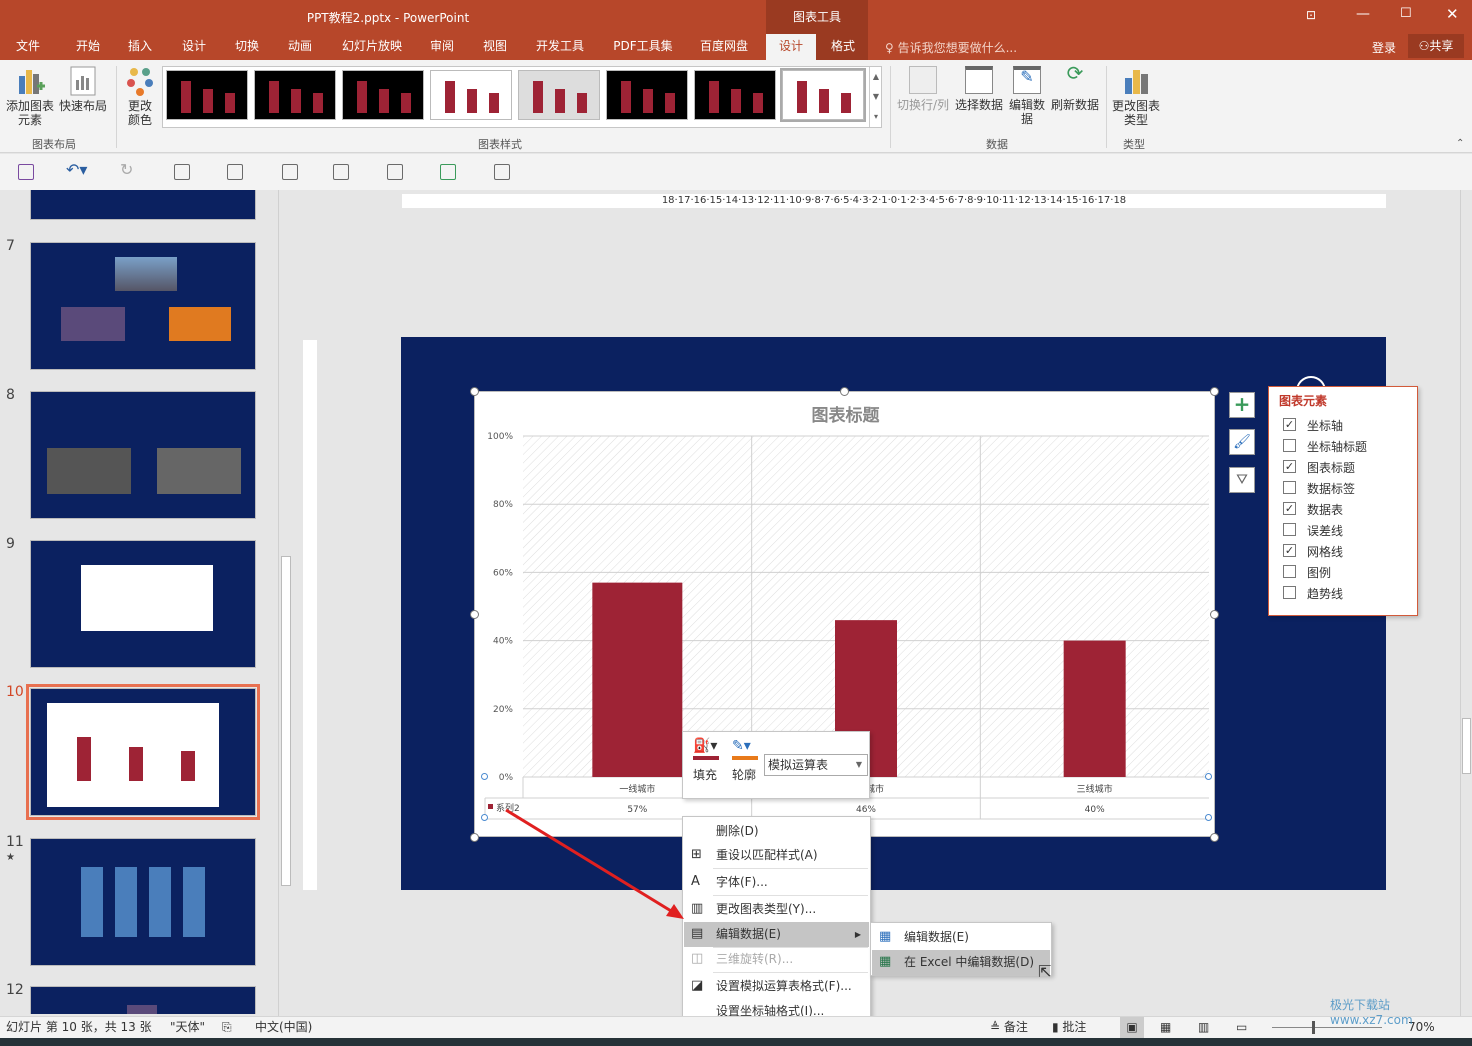 This screenshot has height=1046, width=1472. What do you see at coordinates (923, 89) in the screenshot?
I see `switch-row-column-button: 切换行/列` at bounding box center [923, 89].